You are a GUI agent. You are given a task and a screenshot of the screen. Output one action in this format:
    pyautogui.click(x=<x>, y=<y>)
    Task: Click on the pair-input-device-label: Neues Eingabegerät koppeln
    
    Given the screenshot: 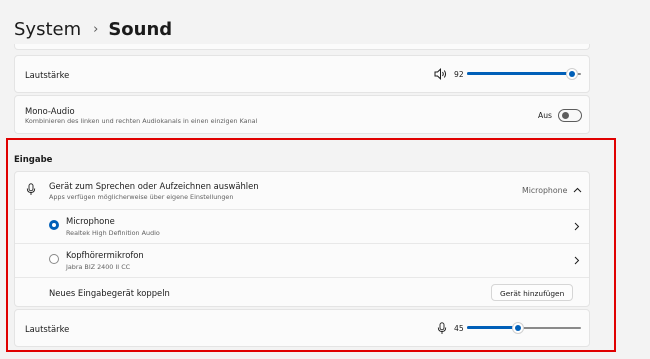 What is the action you would take?
    pyautogui.click(x=109, y=293)
    